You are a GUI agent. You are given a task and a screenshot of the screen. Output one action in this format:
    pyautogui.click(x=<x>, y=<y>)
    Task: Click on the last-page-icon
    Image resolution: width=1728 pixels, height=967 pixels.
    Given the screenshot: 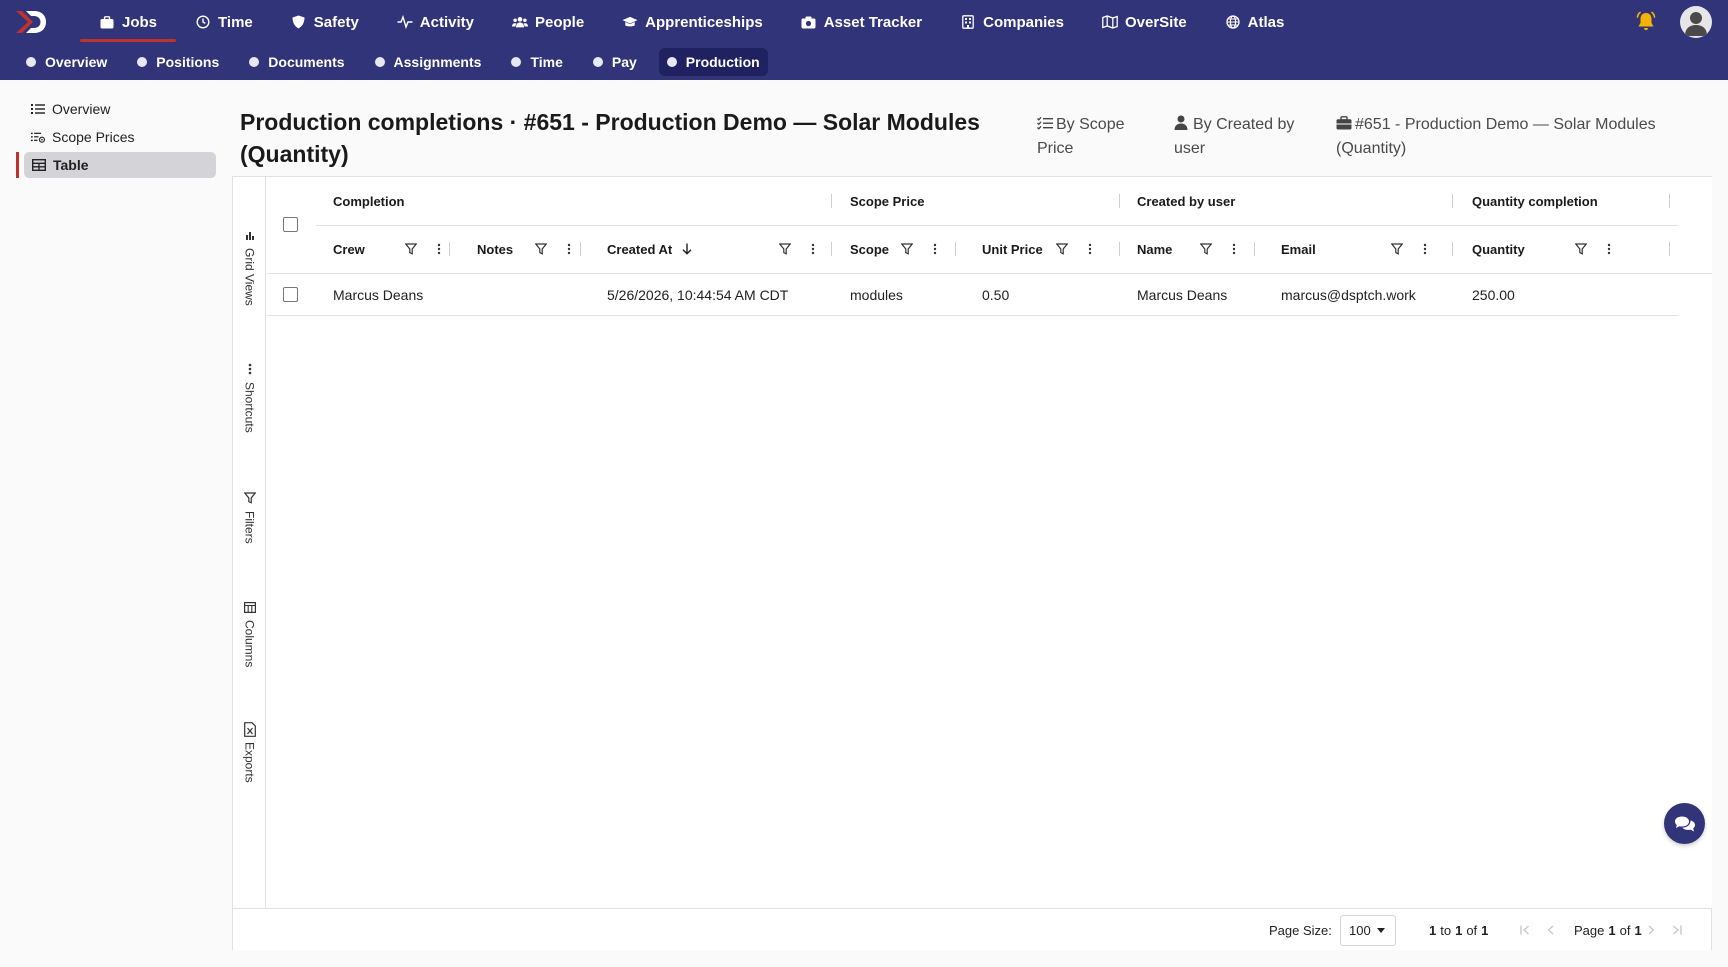 What is the action you would take?
    pyautogui.click(x=1677, y=930)
    